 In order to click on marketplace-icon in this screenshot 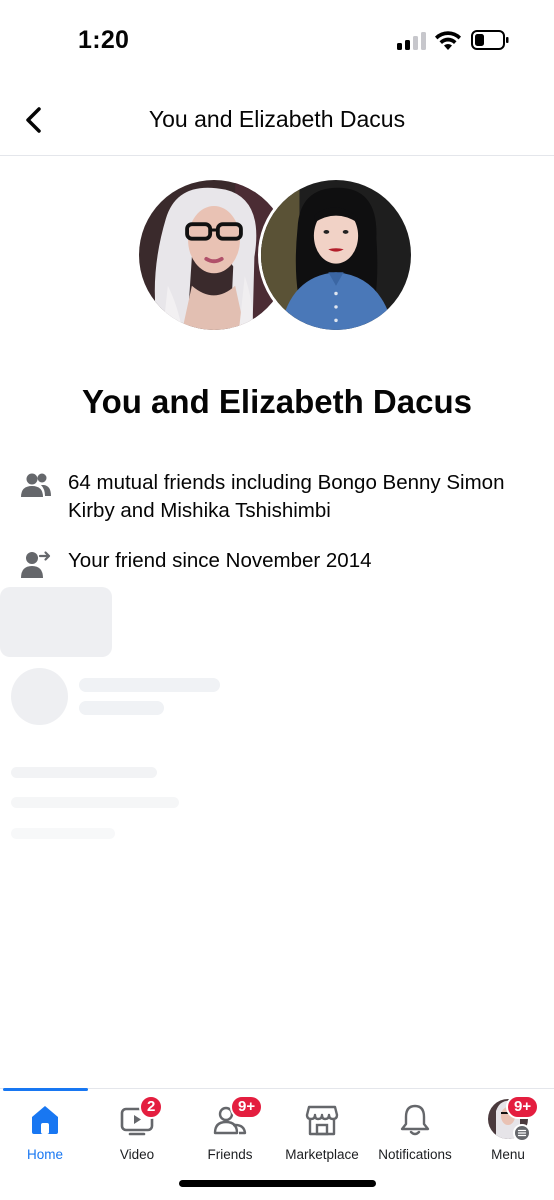, I will do `click(322, 1120)`.